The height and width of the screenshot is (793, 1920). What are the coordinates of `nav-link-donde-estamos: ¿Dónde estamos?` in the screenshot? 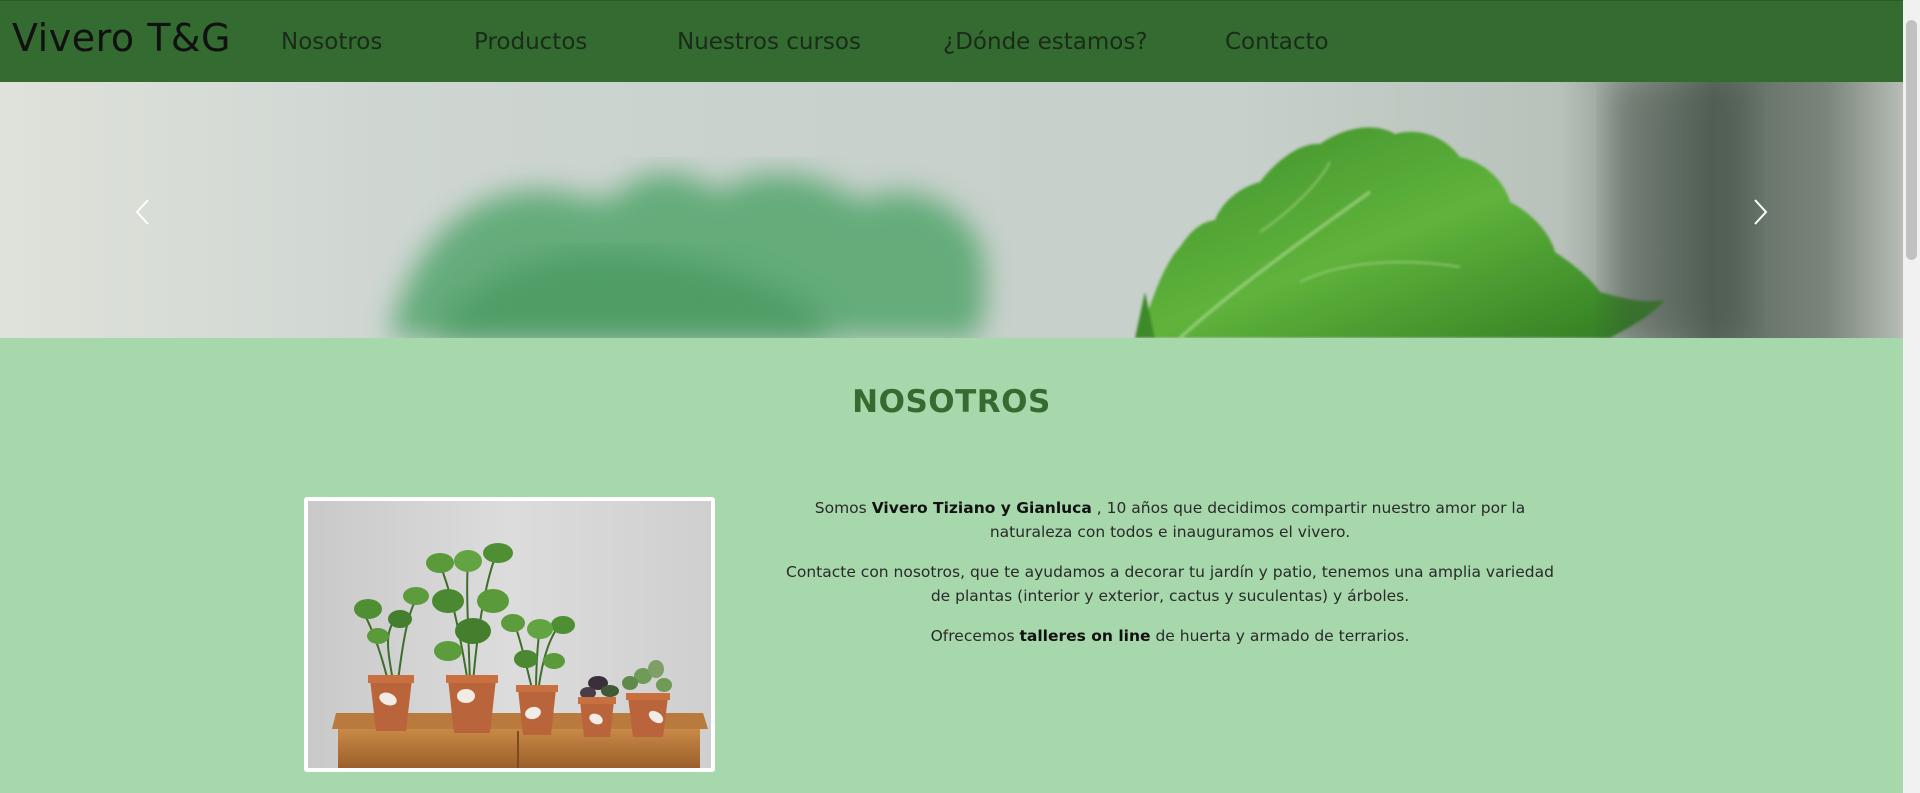 It's located at (1045, 42).